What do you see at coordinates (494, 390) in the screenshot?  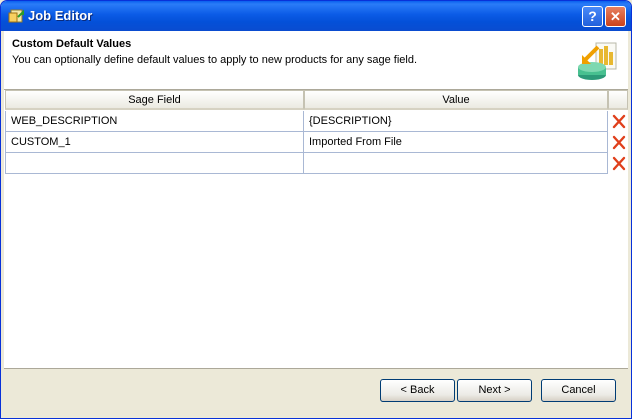 I see `next-button: Next >` at bounding box center [494, 390].